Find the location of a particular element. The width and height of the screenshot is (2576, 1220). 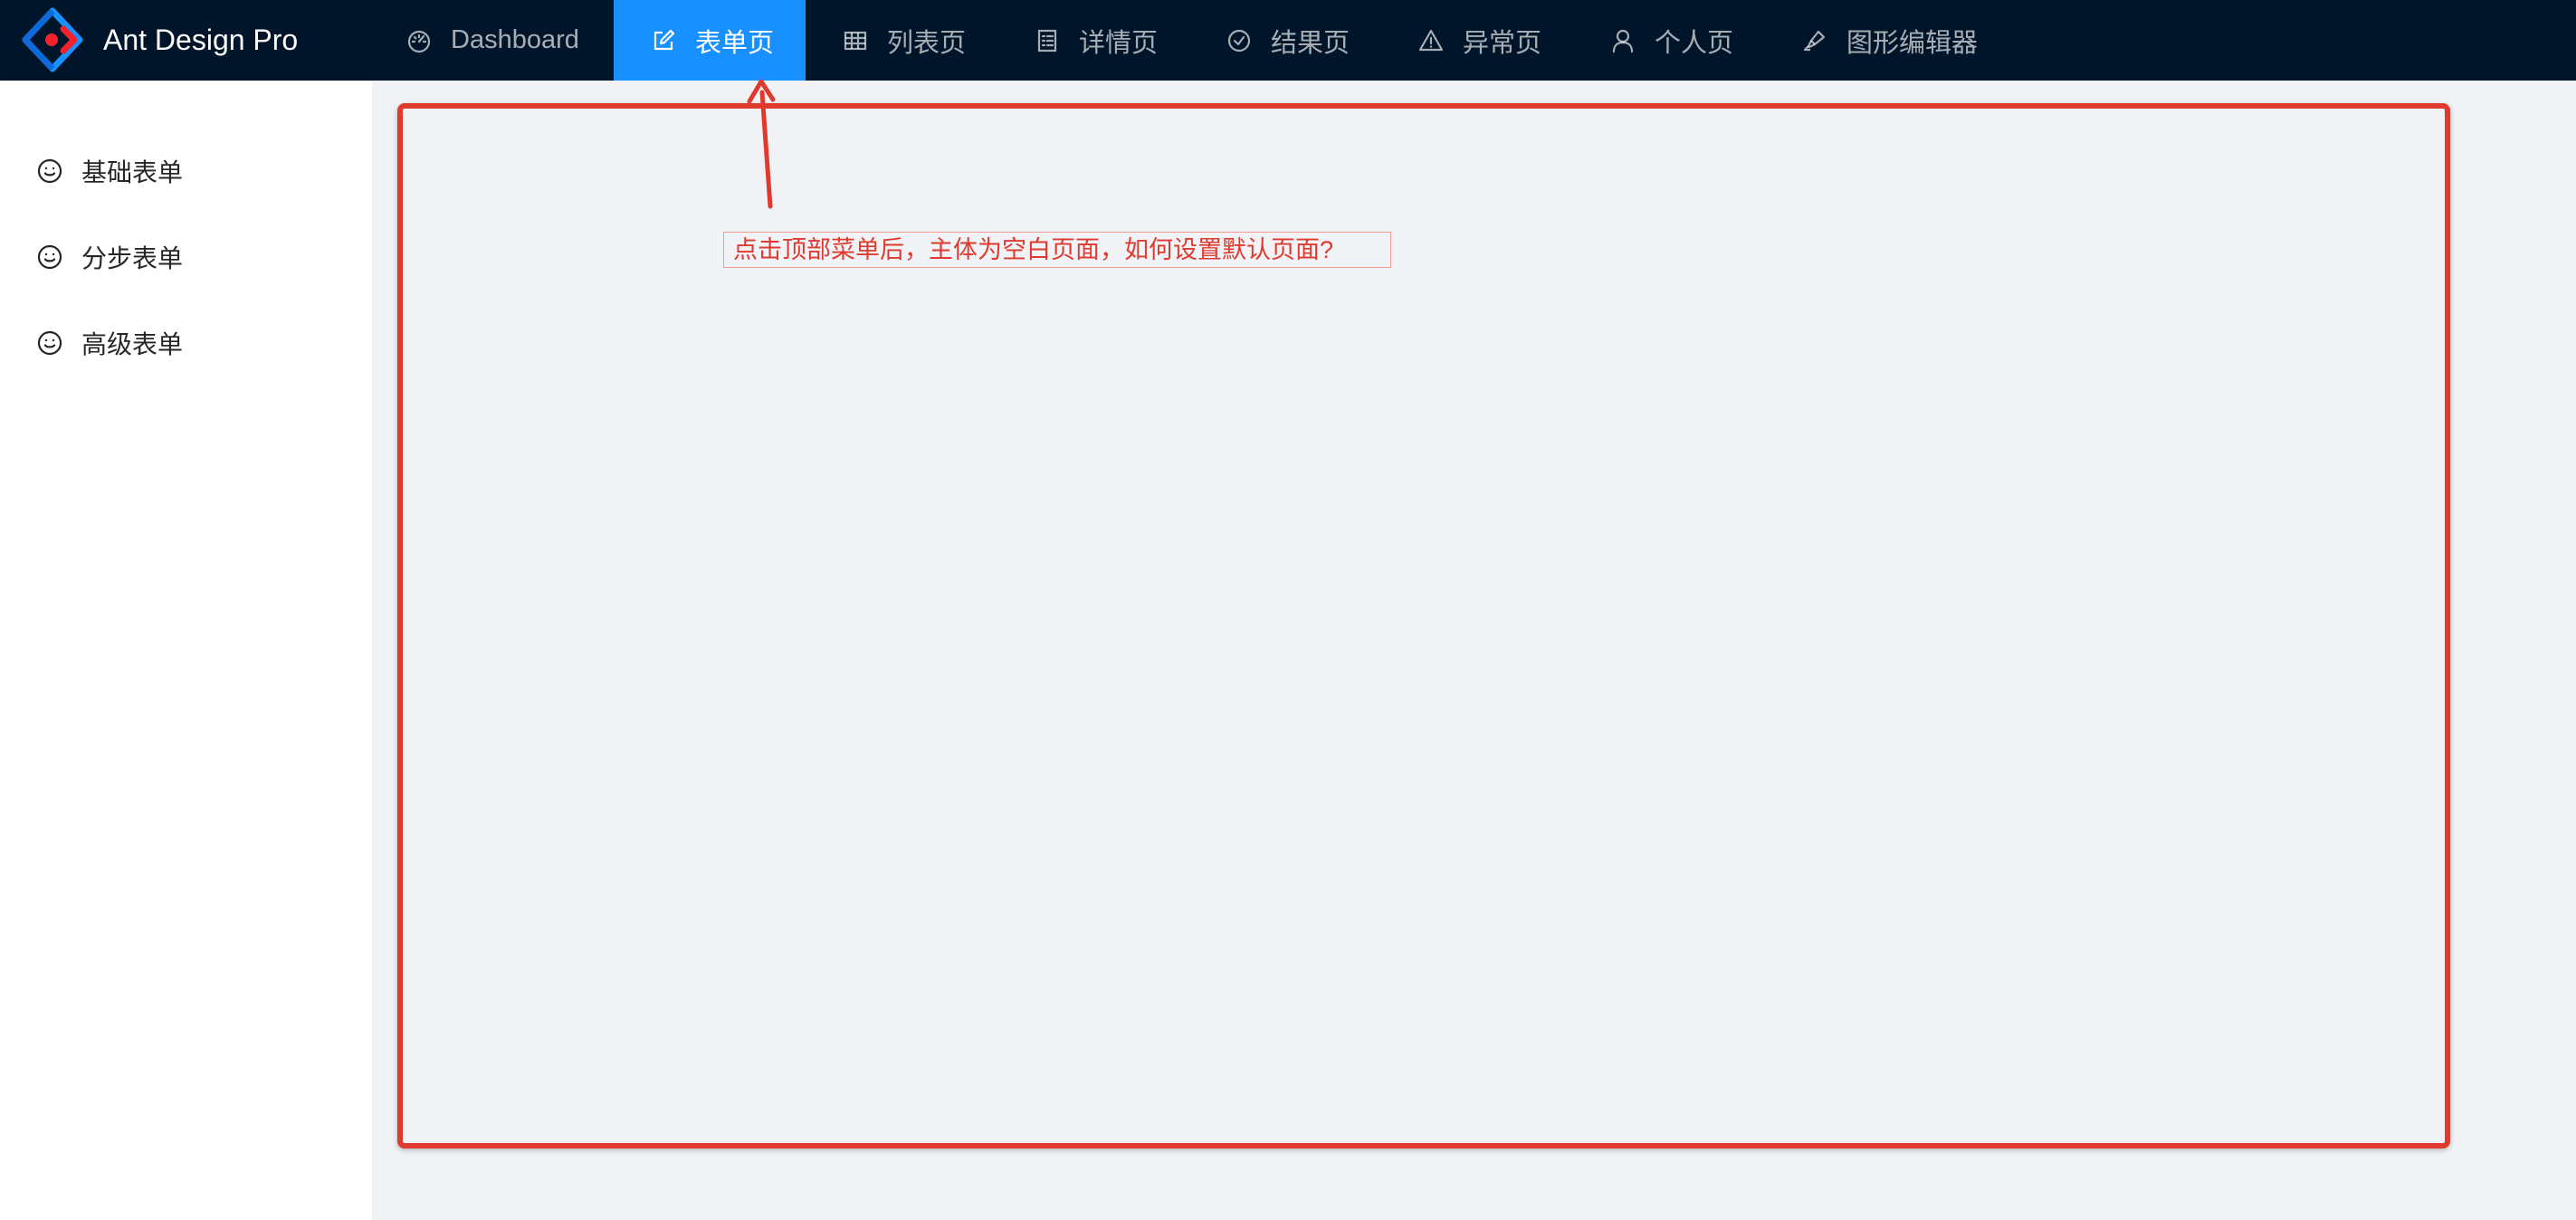

top-menu-dashboard: Dashboard is located at coordinates (490, 41).